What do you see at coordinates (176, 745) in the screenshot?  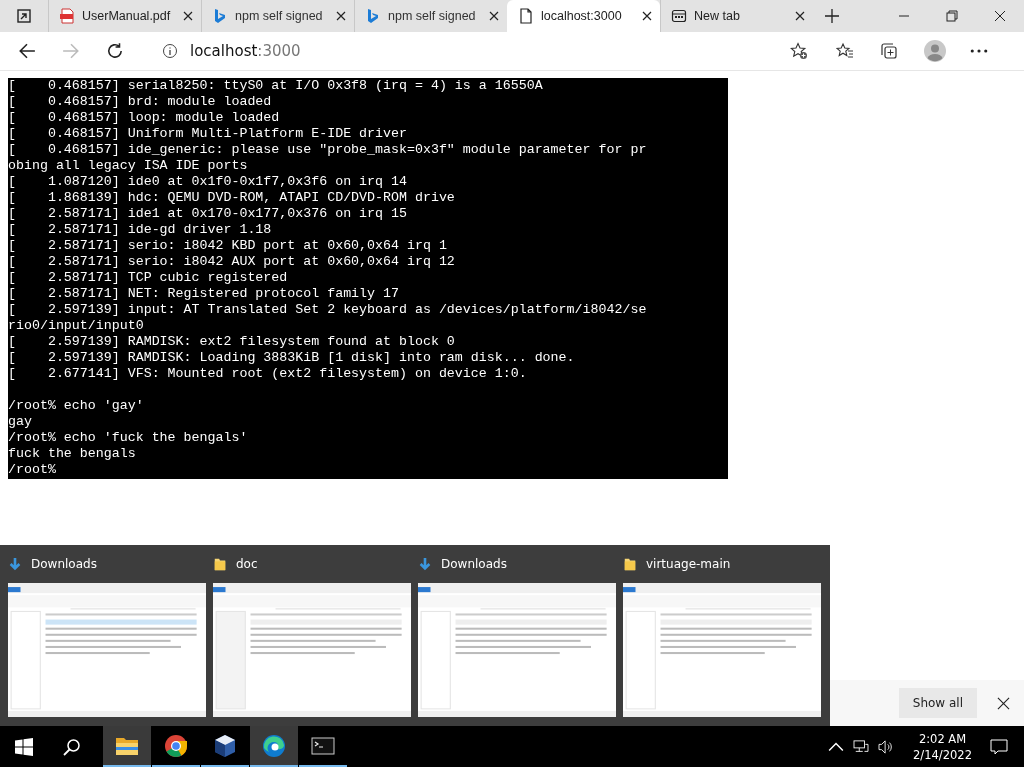 I see `chrome-logo-icon` at bounding box center [176, 745].